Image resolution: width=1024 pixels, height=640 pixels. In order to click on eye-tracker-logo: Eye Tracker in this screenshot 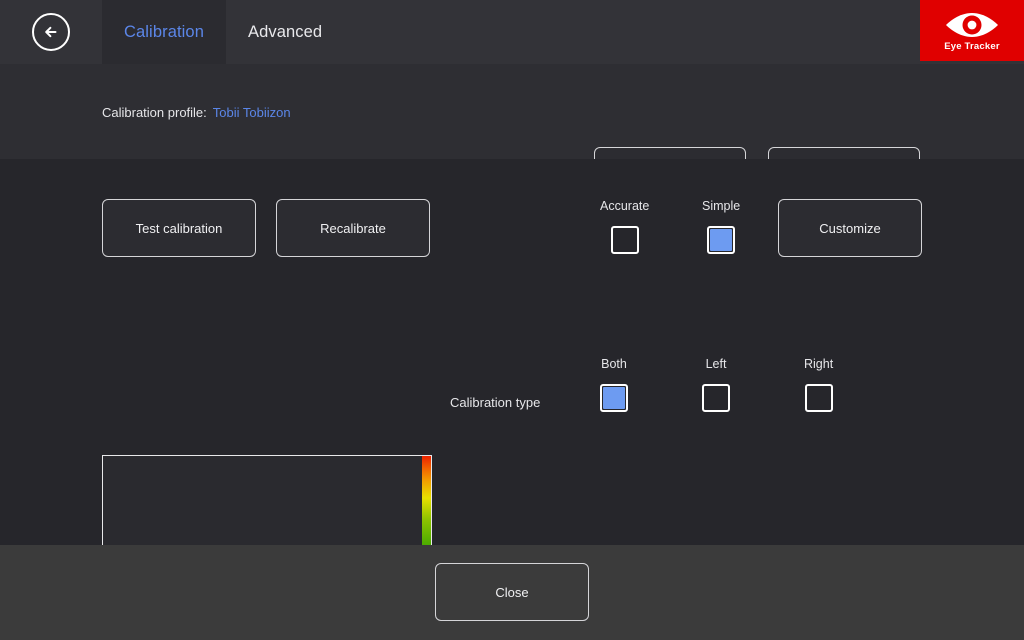, I will do `click(972, 30)`.